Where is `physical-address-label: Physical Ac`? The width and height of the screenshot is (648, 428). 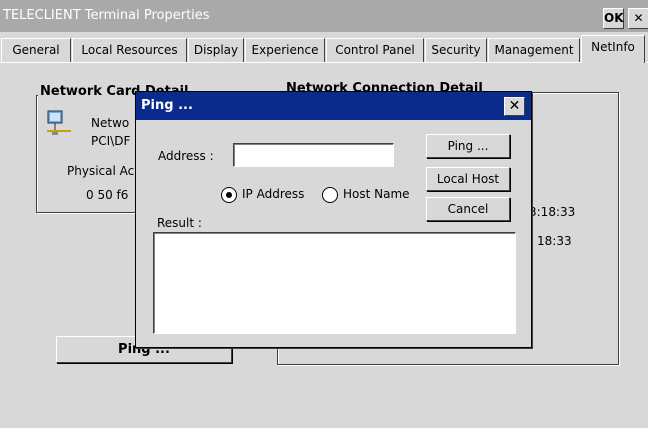
physical-address-label: Physical Ac is located at coordinates (101, 171).